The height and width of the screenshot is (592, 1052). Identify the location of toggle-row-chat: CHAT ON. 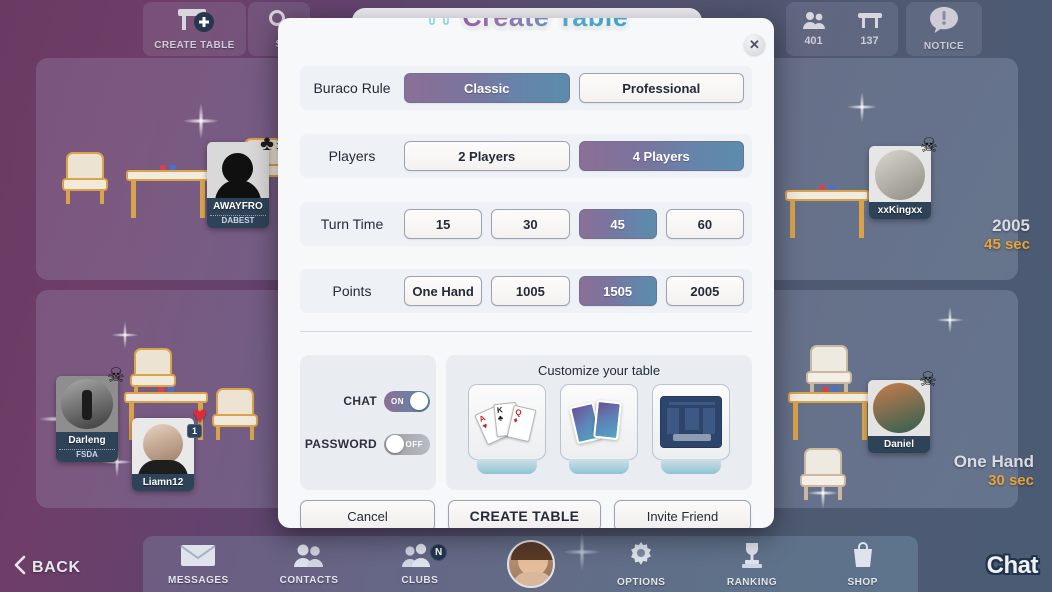
(365, 401).